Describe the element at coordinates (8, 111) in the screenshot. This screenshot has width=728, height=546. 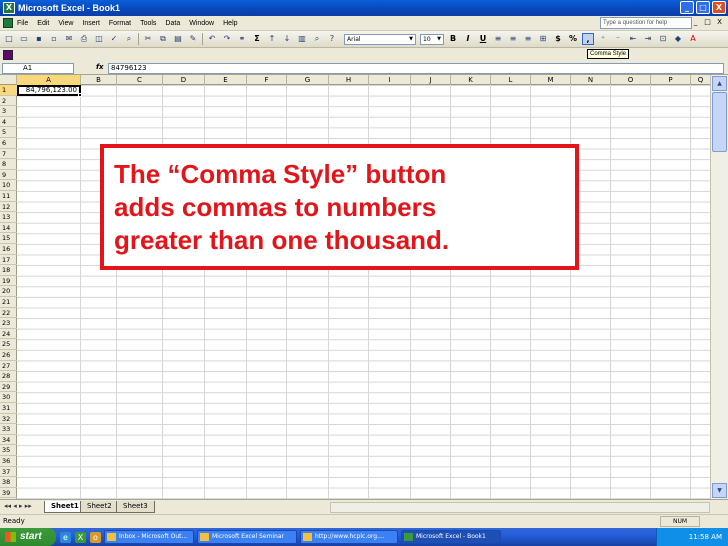
I see `row-header-3: 3` at that location.